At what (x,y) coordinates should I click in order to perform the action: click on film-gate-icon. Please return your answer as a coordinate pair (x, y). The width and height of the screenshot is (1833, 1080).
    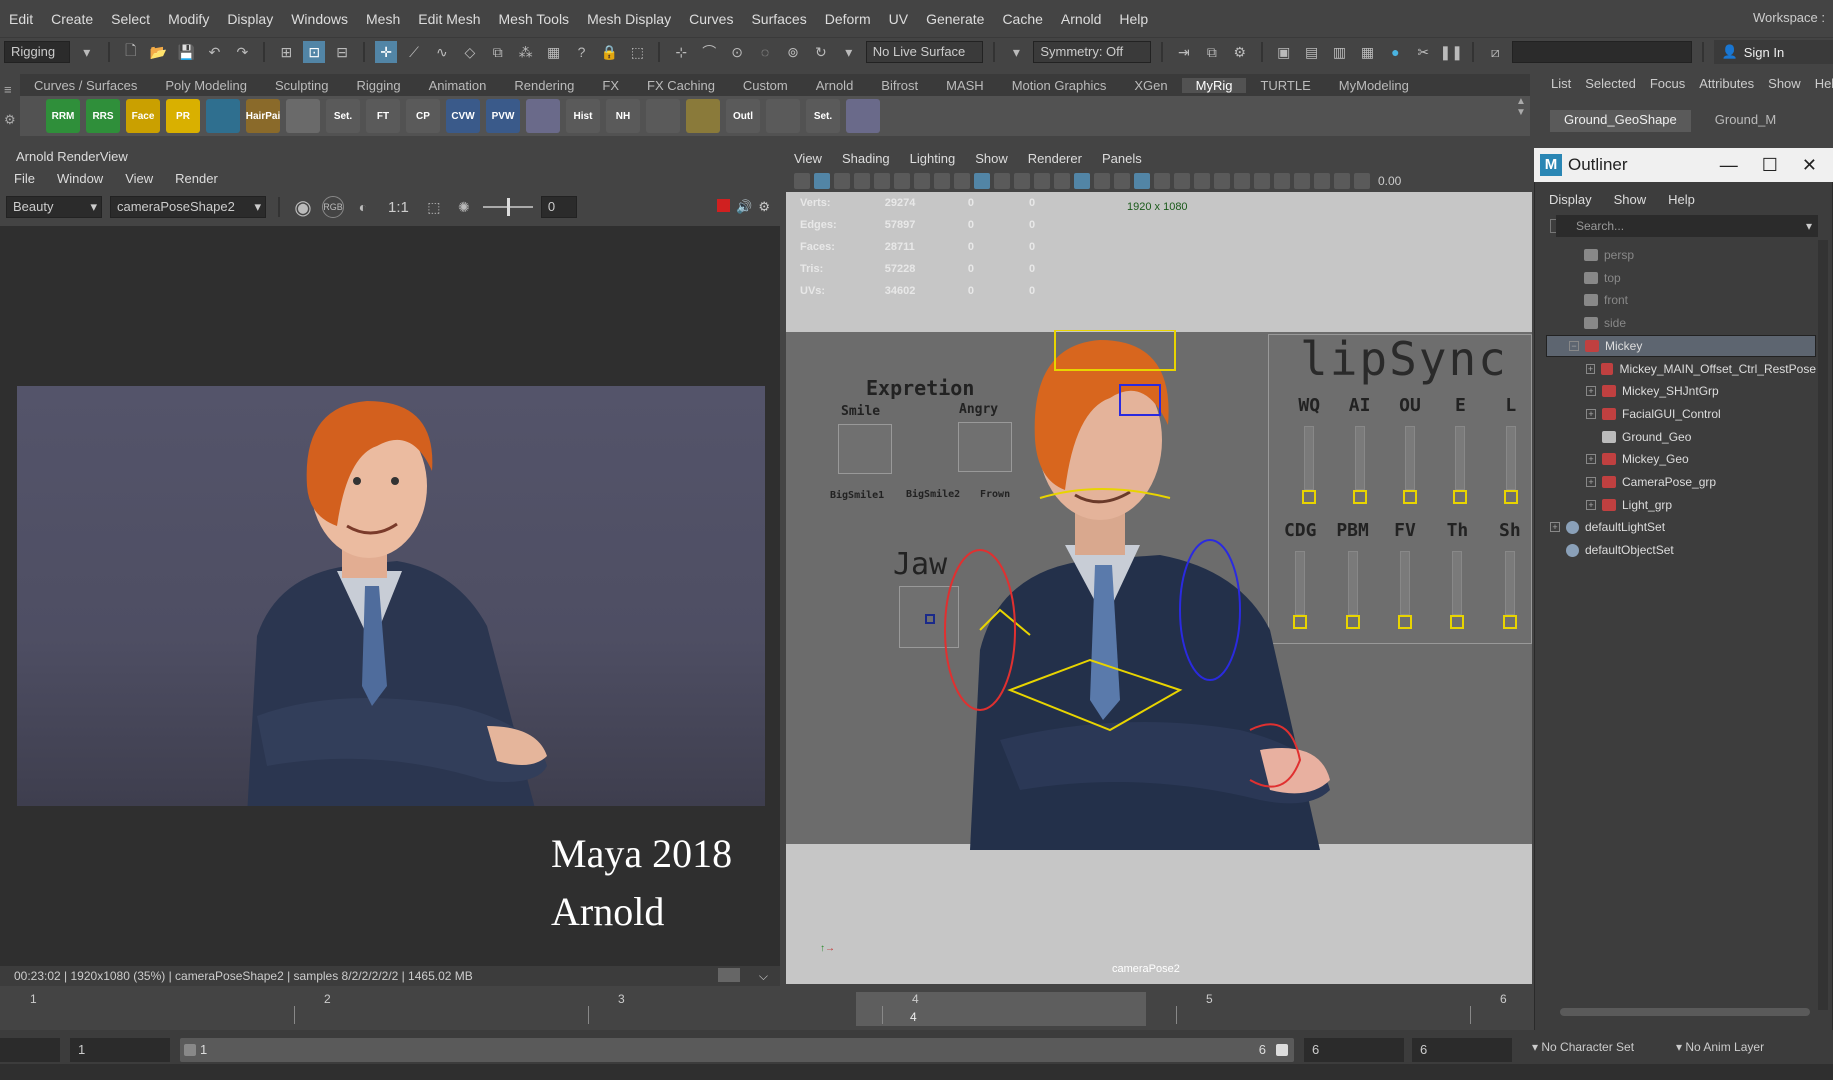
    Looking at the image, I should click on (942, 181).